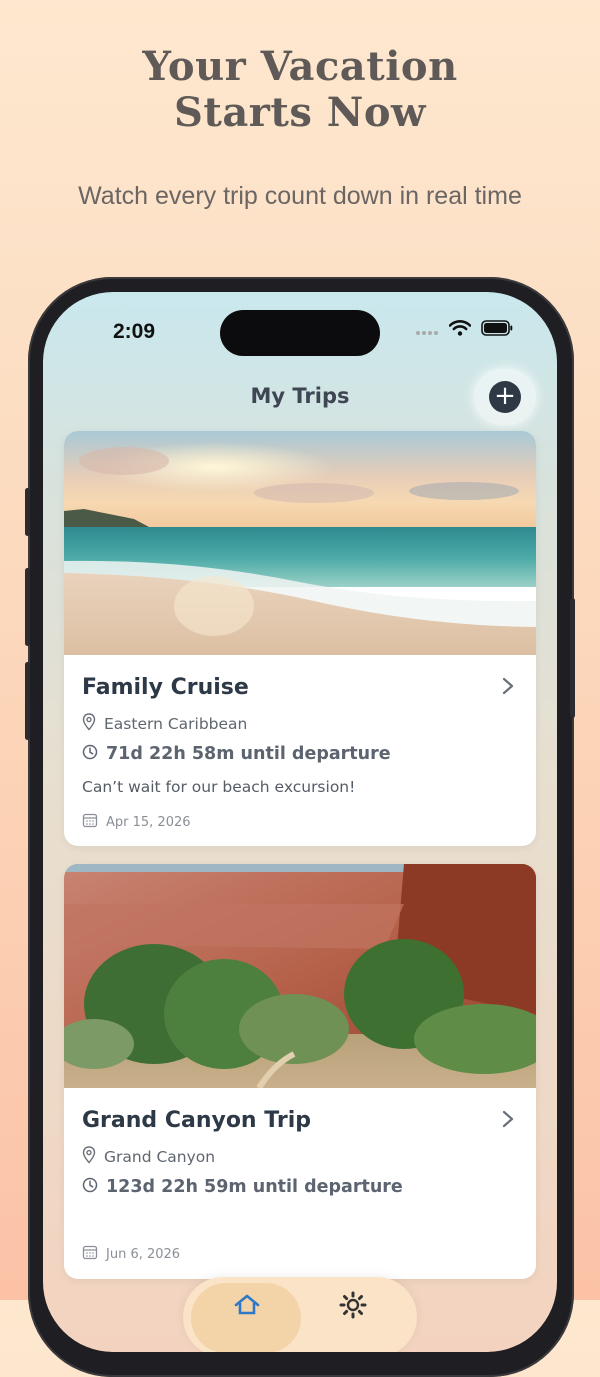  Describe the element at coordinates (497, 330) in the screenshot. I see `battery-icon` at that location.